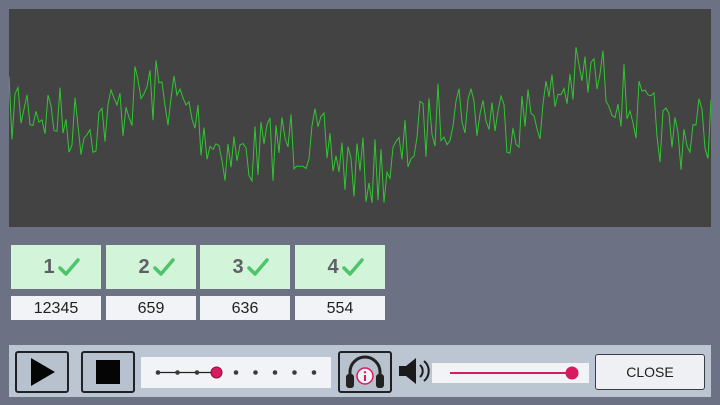  I want to click on listen-button, so click(365, 372).